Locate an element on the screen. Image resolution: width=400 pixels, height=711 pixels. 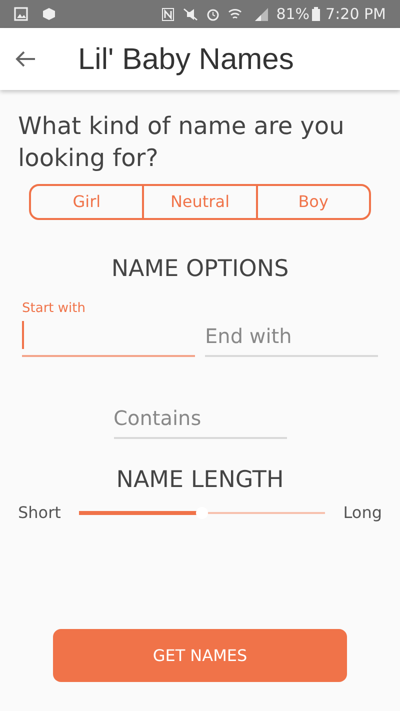
text-cursor is located at coordinates (23, 334).